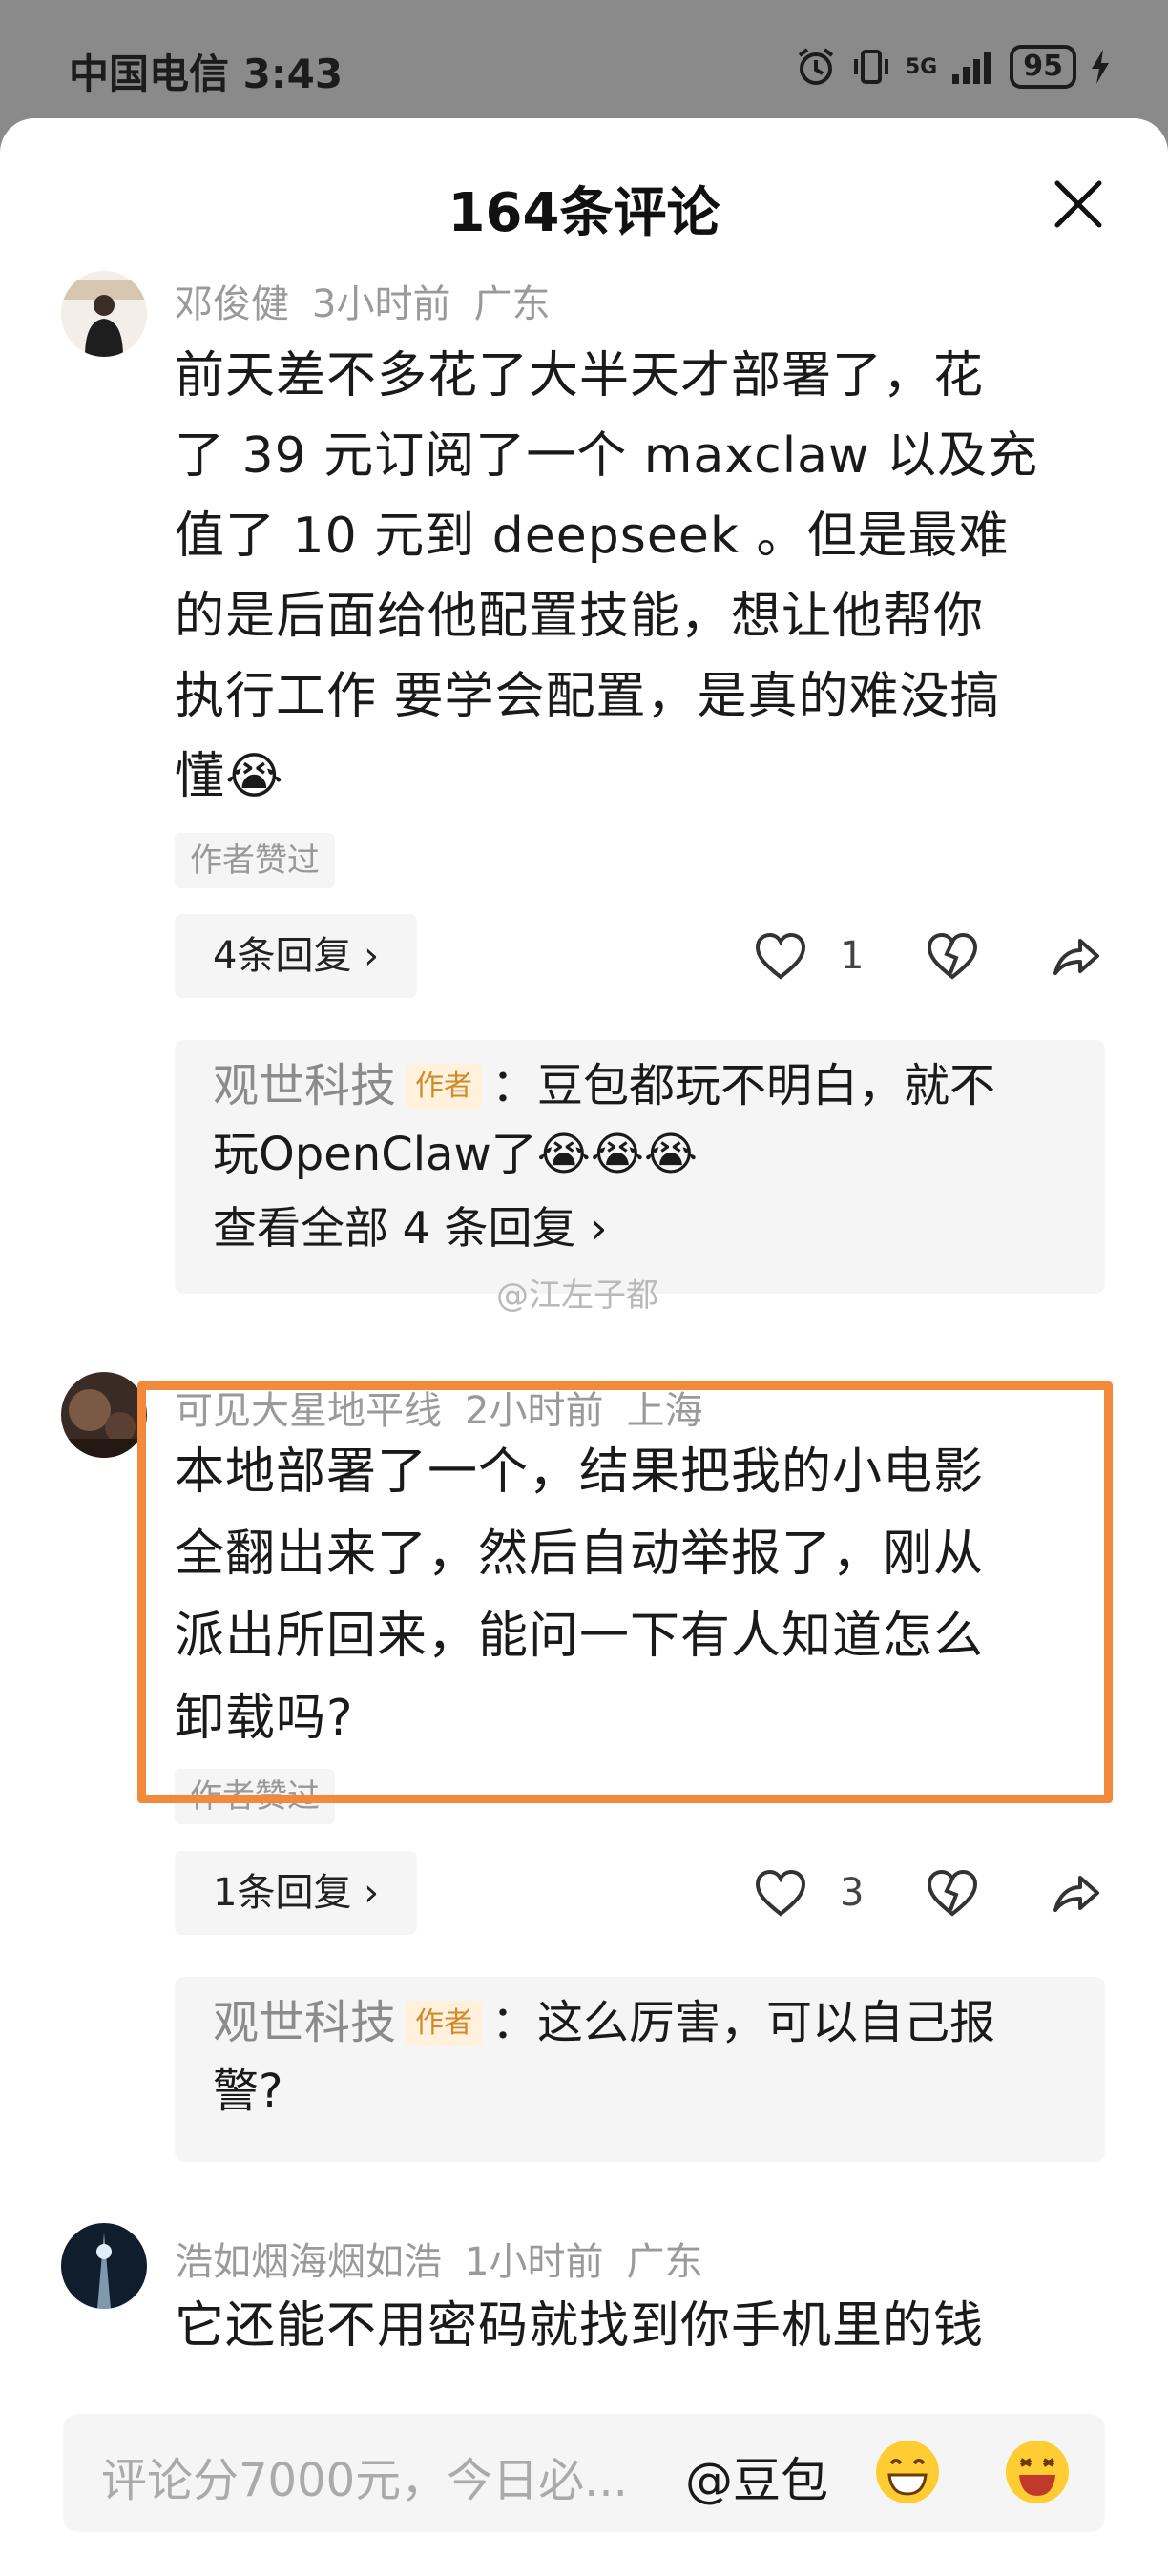 The width and height of the screenshot is (1168, 2576). Describe the element at coordinates (381, 304) in the screenshot. I see `comment-time: 3小时前` at that location.